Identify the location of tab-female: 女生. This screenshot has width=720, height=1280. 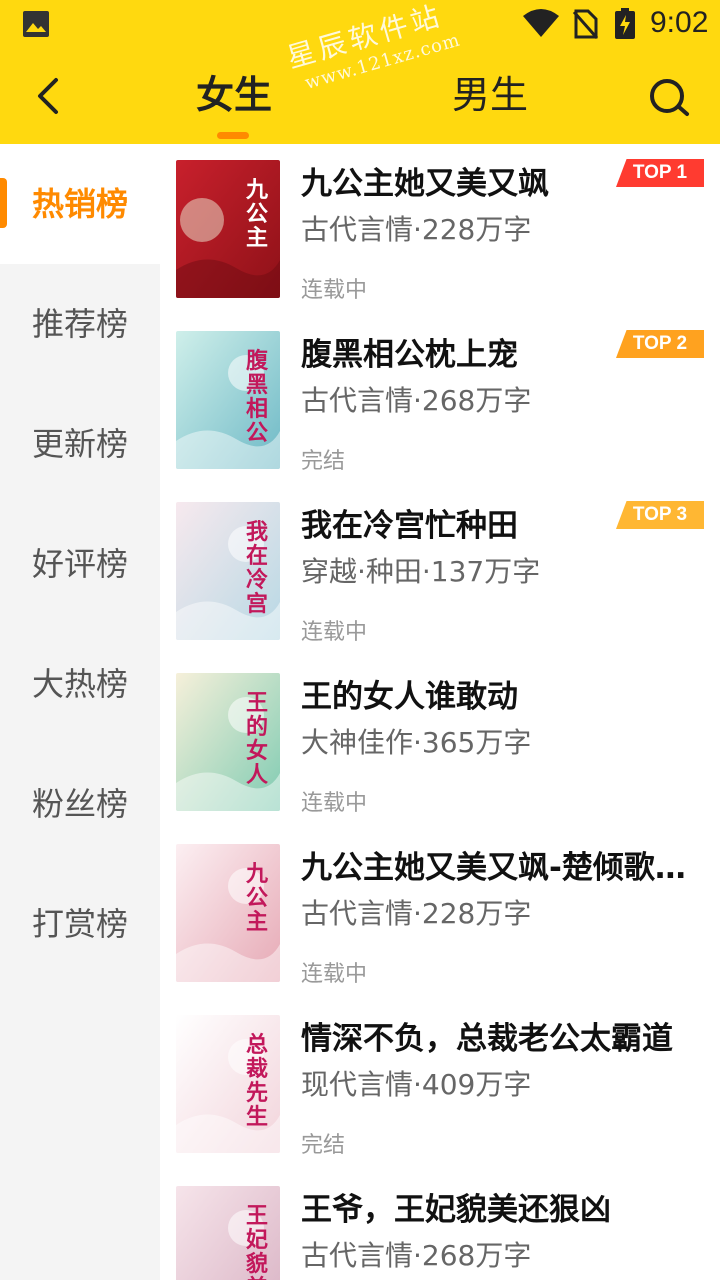
(234, 91).